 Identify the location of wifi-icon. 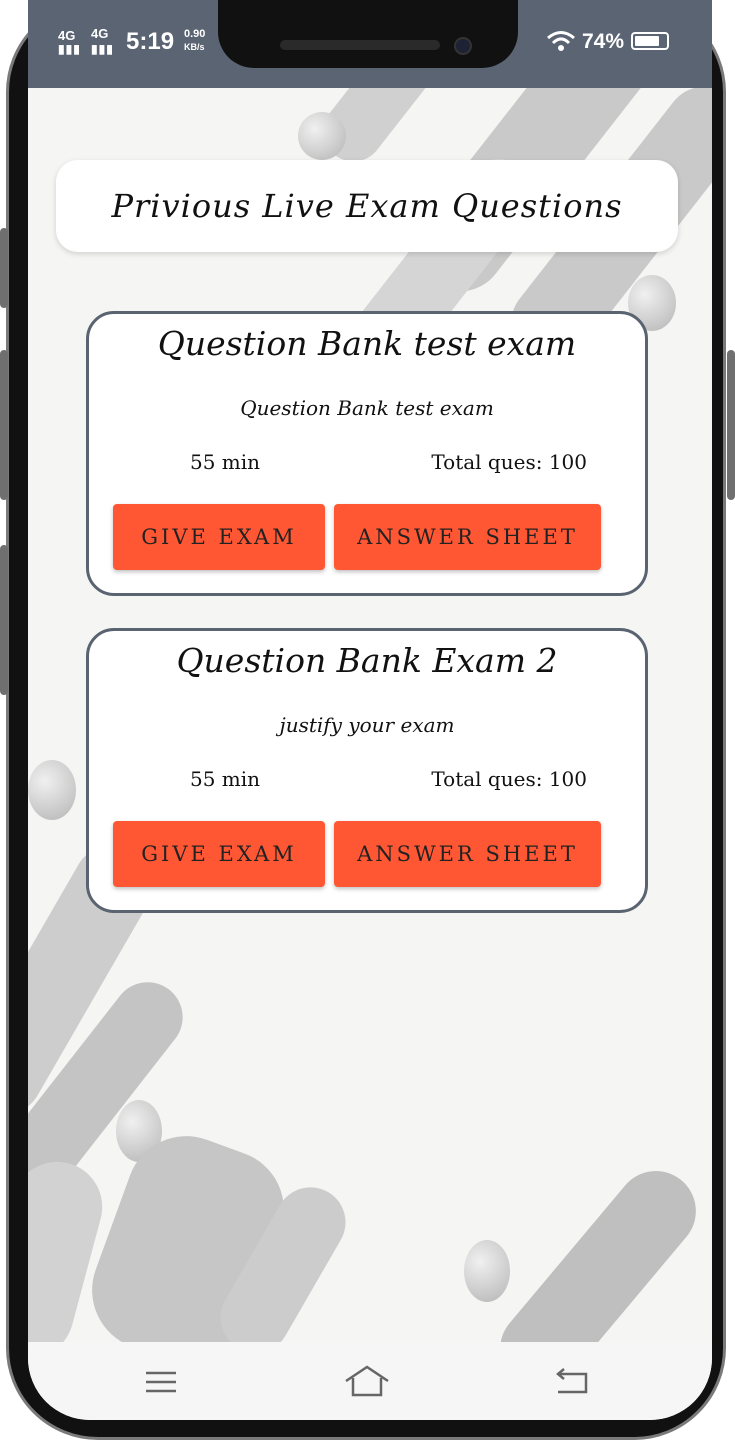
(561, 41).